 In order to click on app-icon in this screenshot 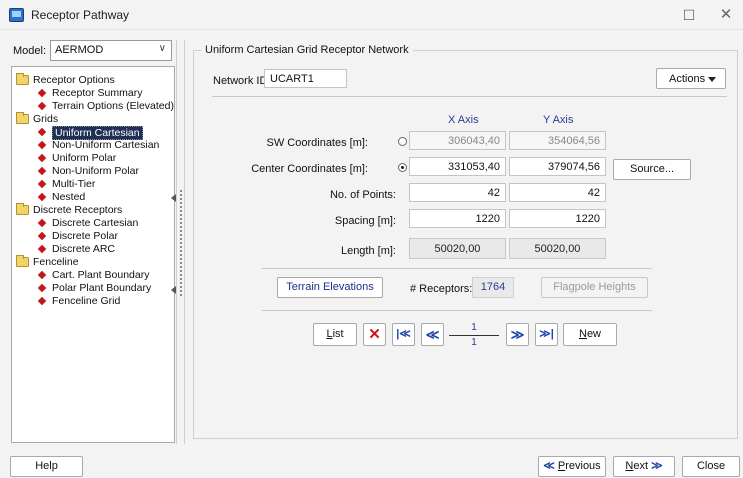, I will do `click(16, 15)`.